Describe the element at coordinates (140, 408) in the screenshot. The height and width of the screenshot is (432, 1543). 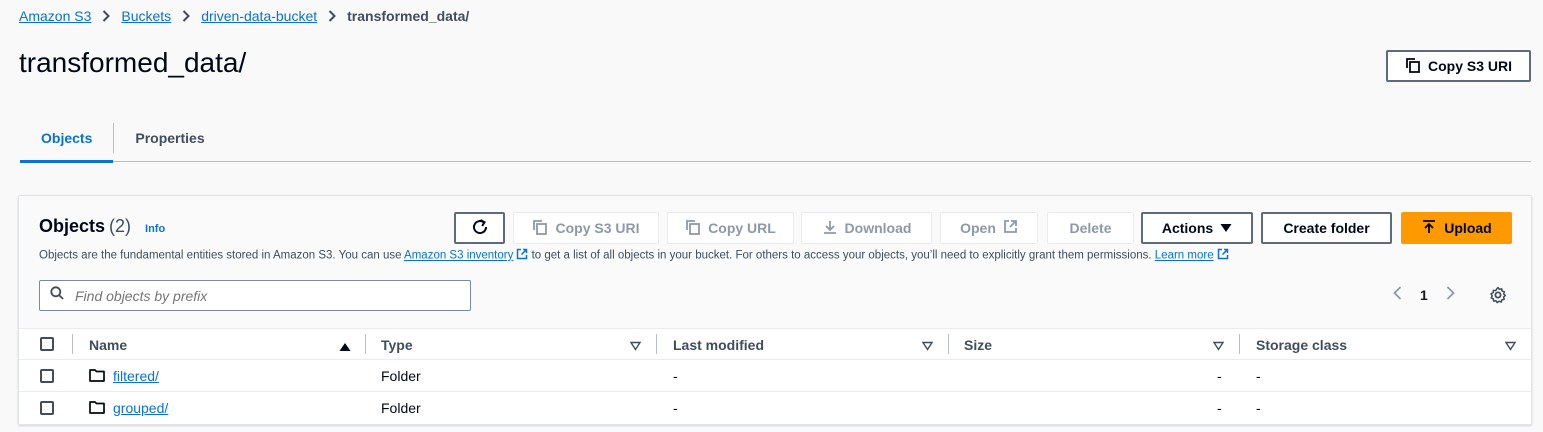
I see `folder-link: grouped/` at that location.